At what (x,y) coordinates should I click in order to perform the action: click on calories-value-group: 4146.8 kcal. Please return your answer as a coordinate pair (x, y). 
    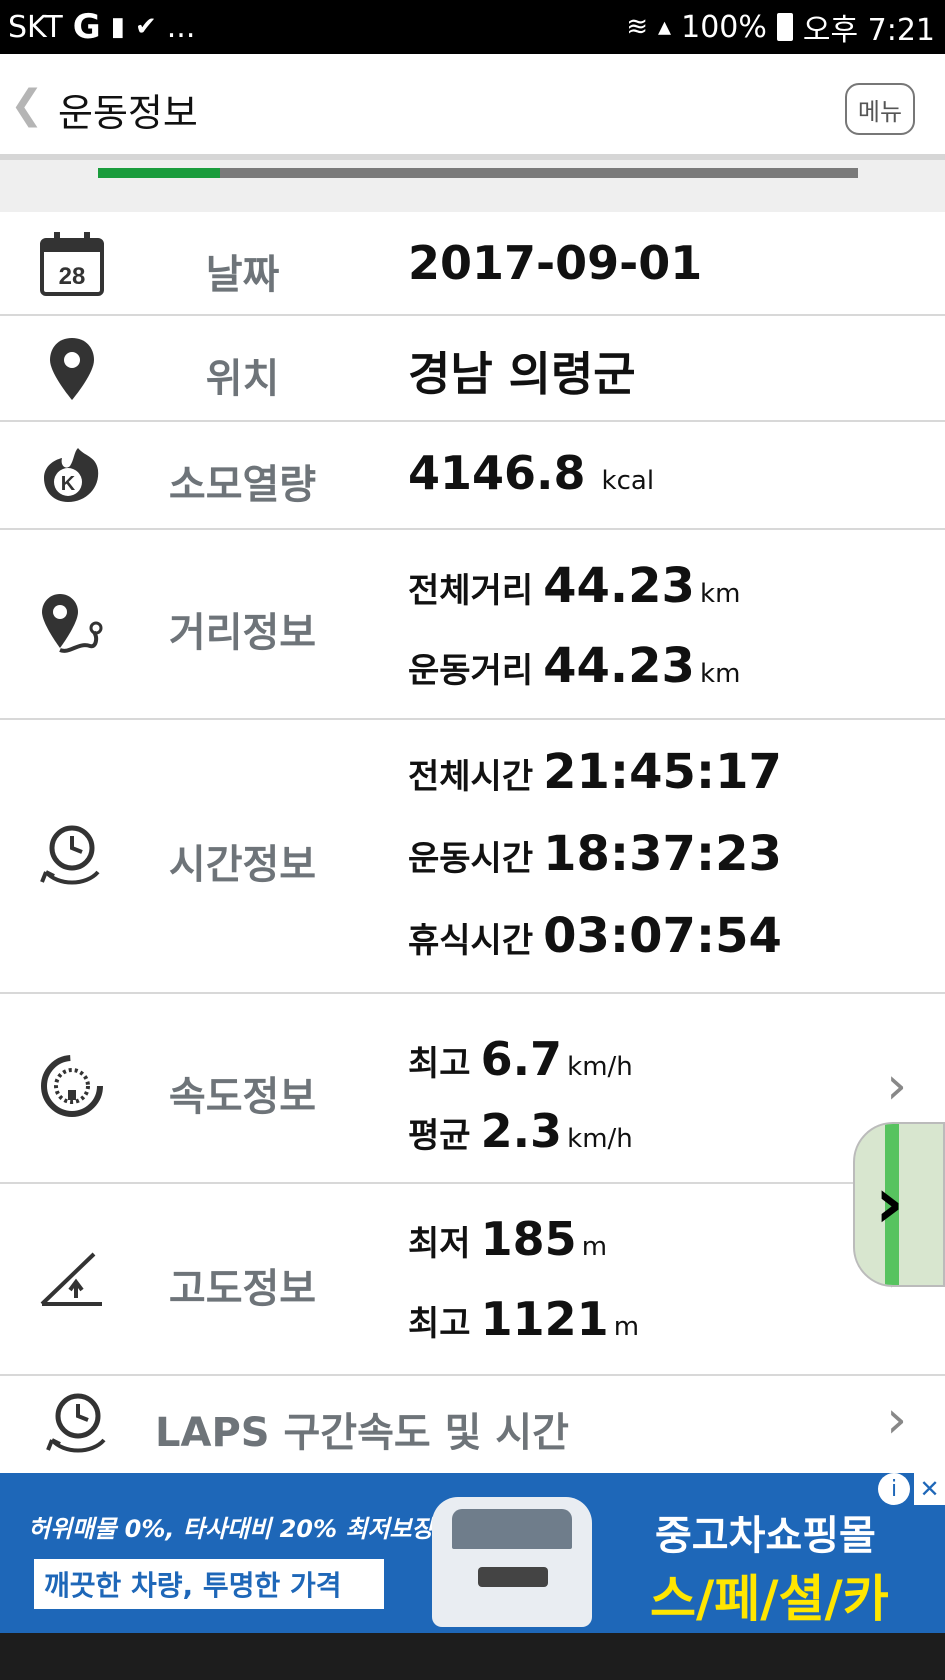
    Looking at the image, I should click on (531, 473).